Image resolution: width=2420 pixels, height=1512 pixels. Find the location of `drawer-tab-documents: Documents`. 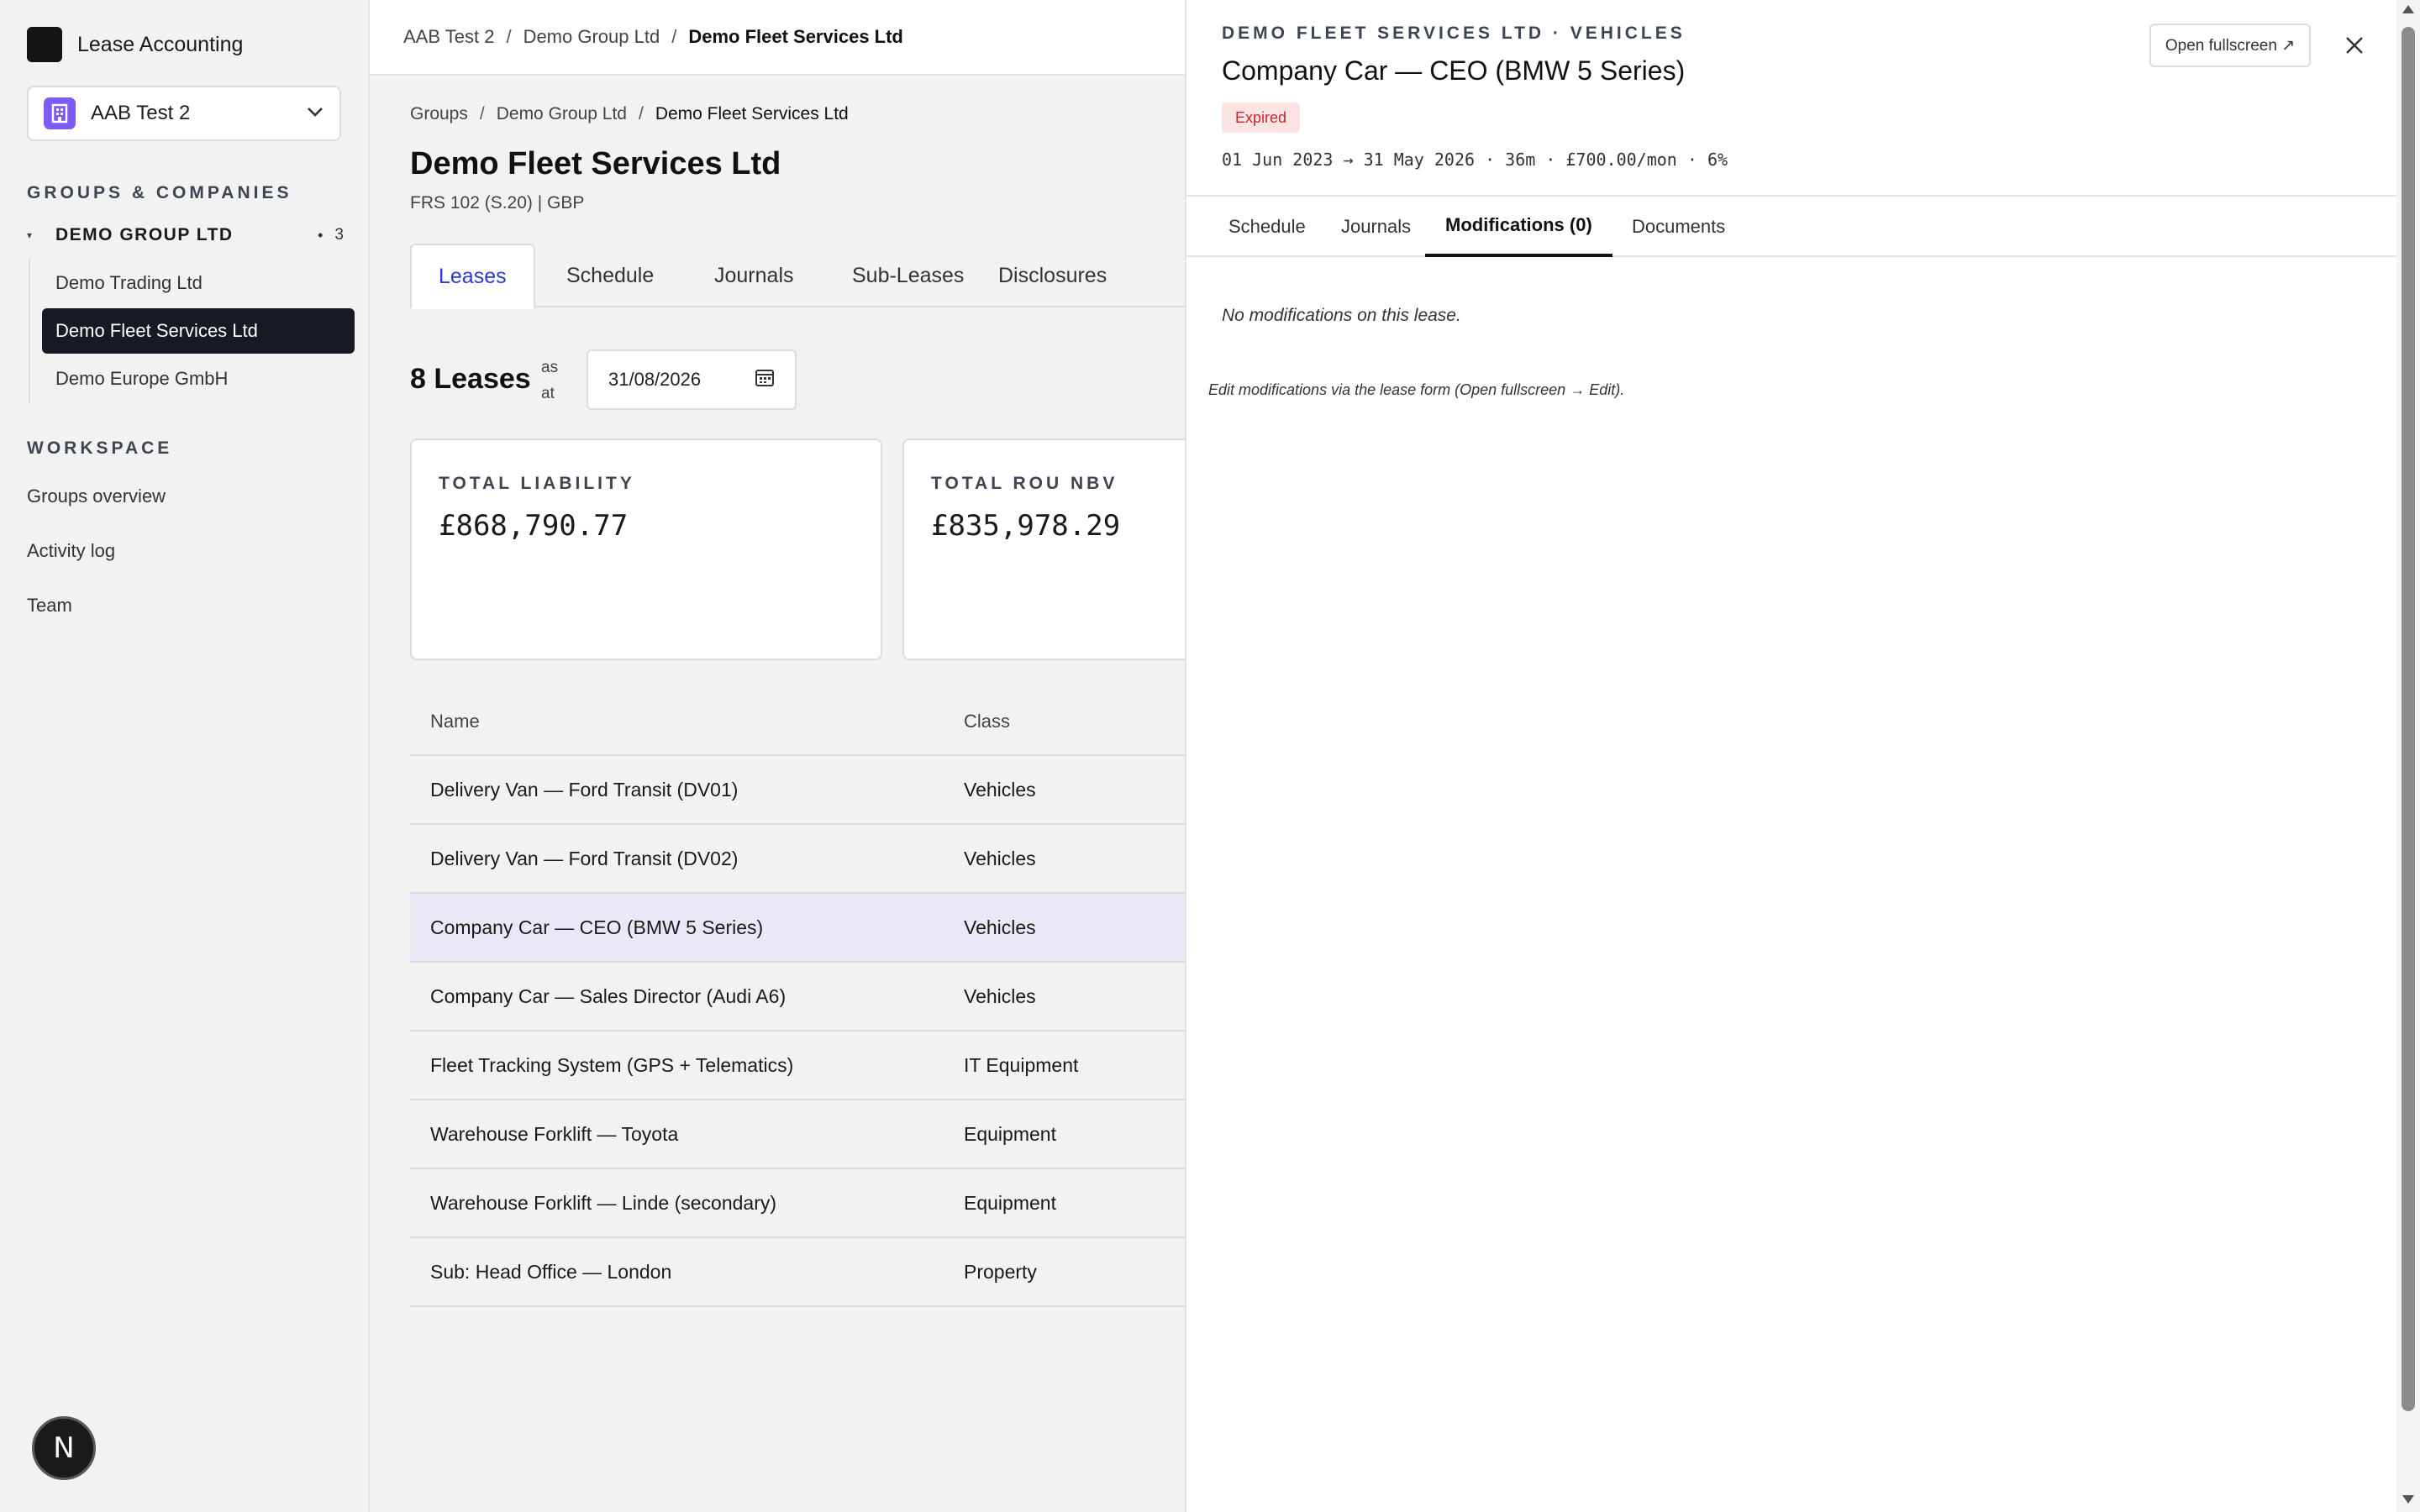

drawer-tab-documents: Documents is located at coordinates (1679, 227).